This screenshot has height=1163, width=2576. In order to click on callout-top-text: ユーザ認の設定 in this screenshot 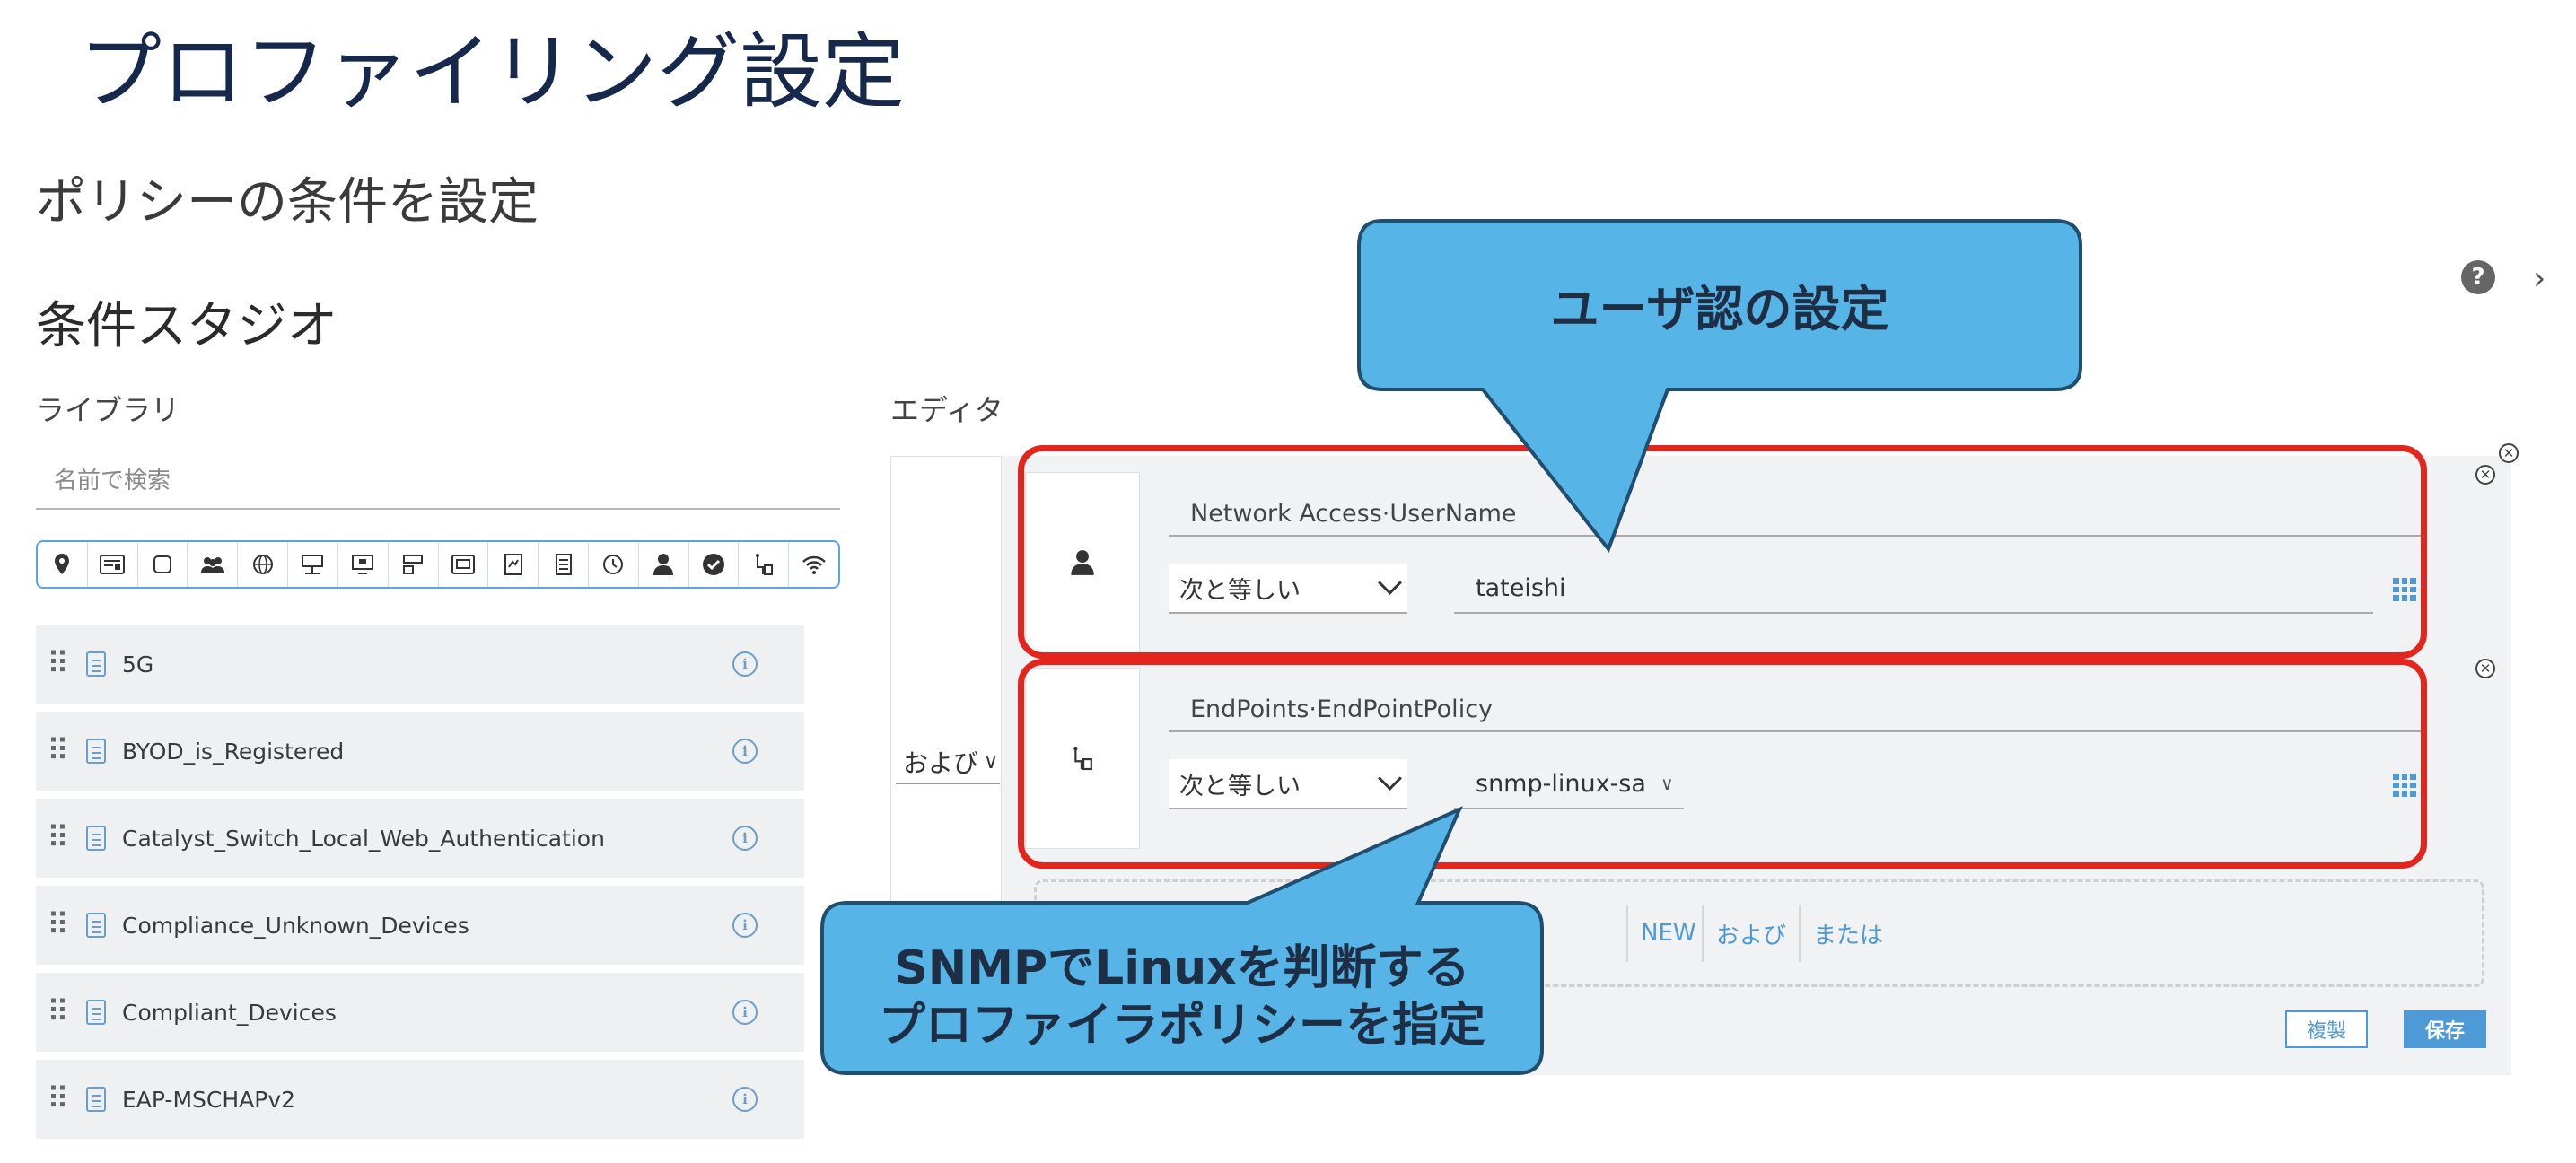, I will do `click(1719, 309)`.